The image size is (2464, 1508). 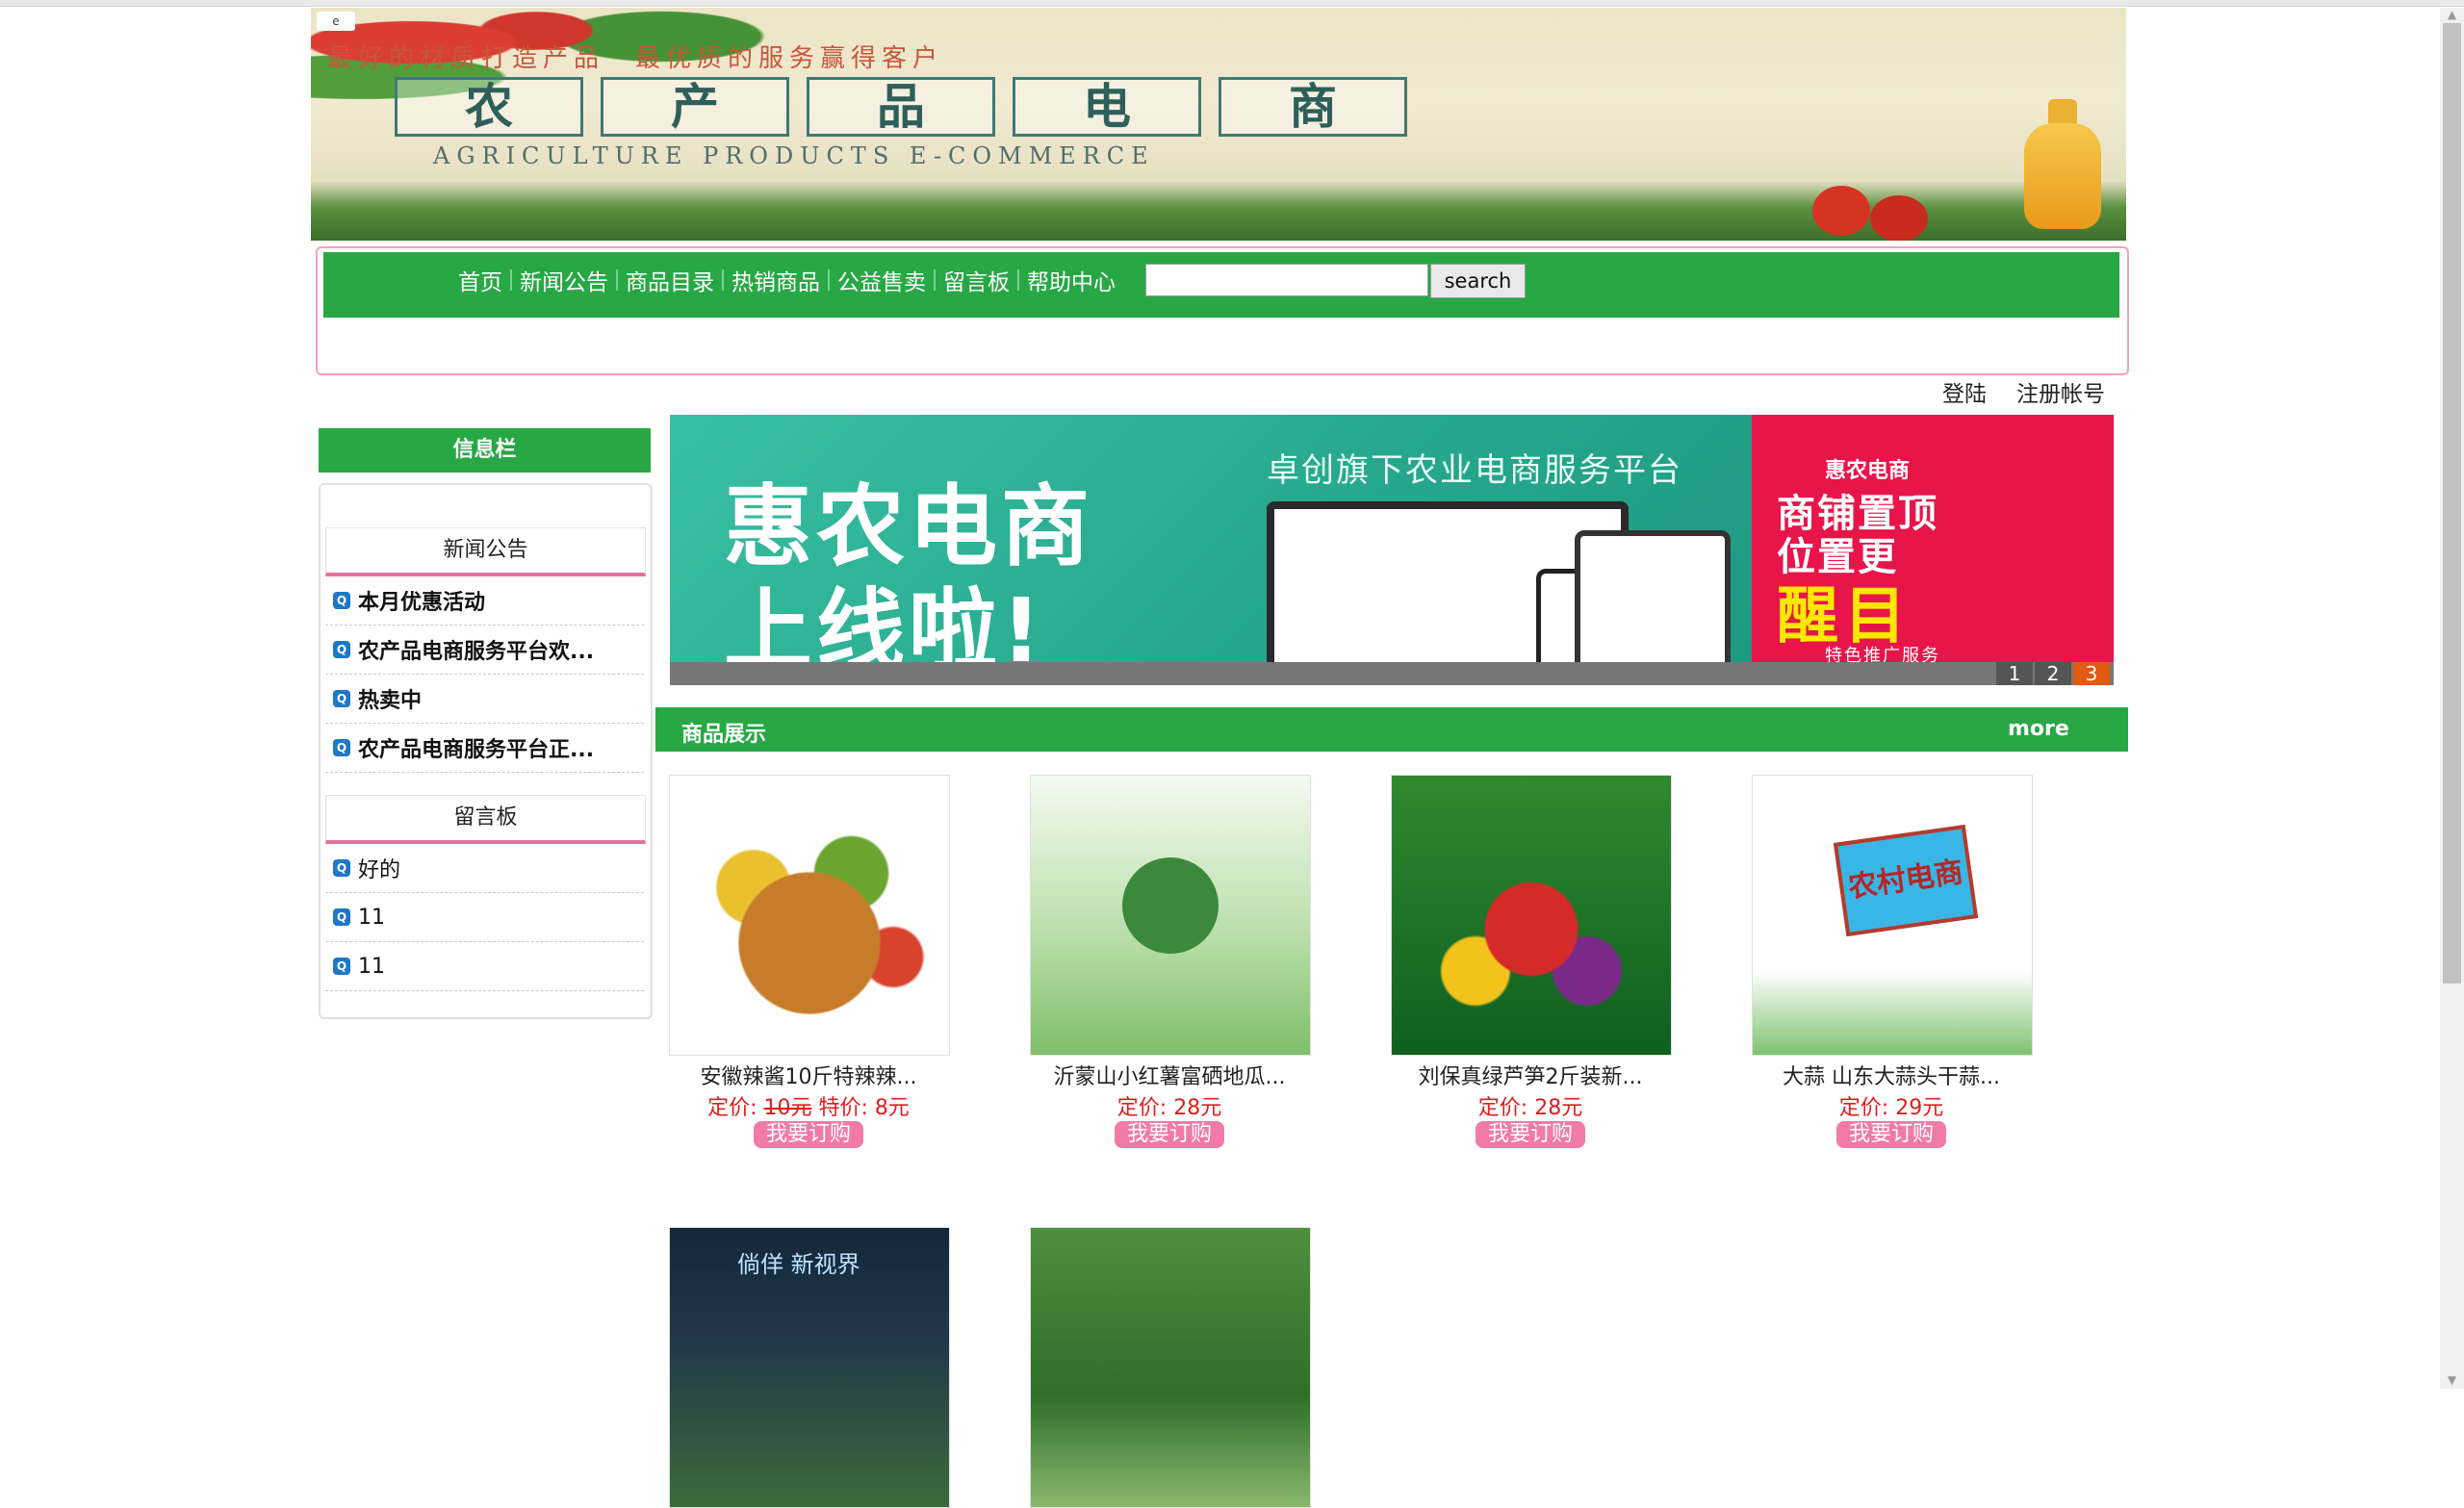 I want to click on main-nav: 首页 新闻公告 商品目录 热销商品 公益售卖 留言板 帮助中心, so click(x=786, y=280).